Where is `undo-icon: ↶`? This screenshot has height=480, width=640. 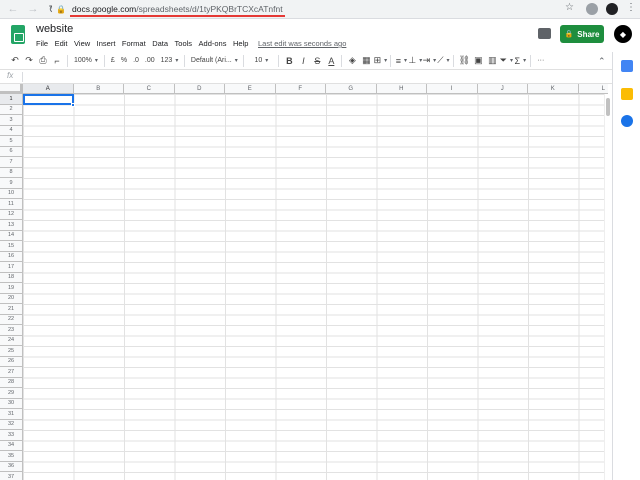
undo-icon: ↶ is located at coordinates (15, 61).